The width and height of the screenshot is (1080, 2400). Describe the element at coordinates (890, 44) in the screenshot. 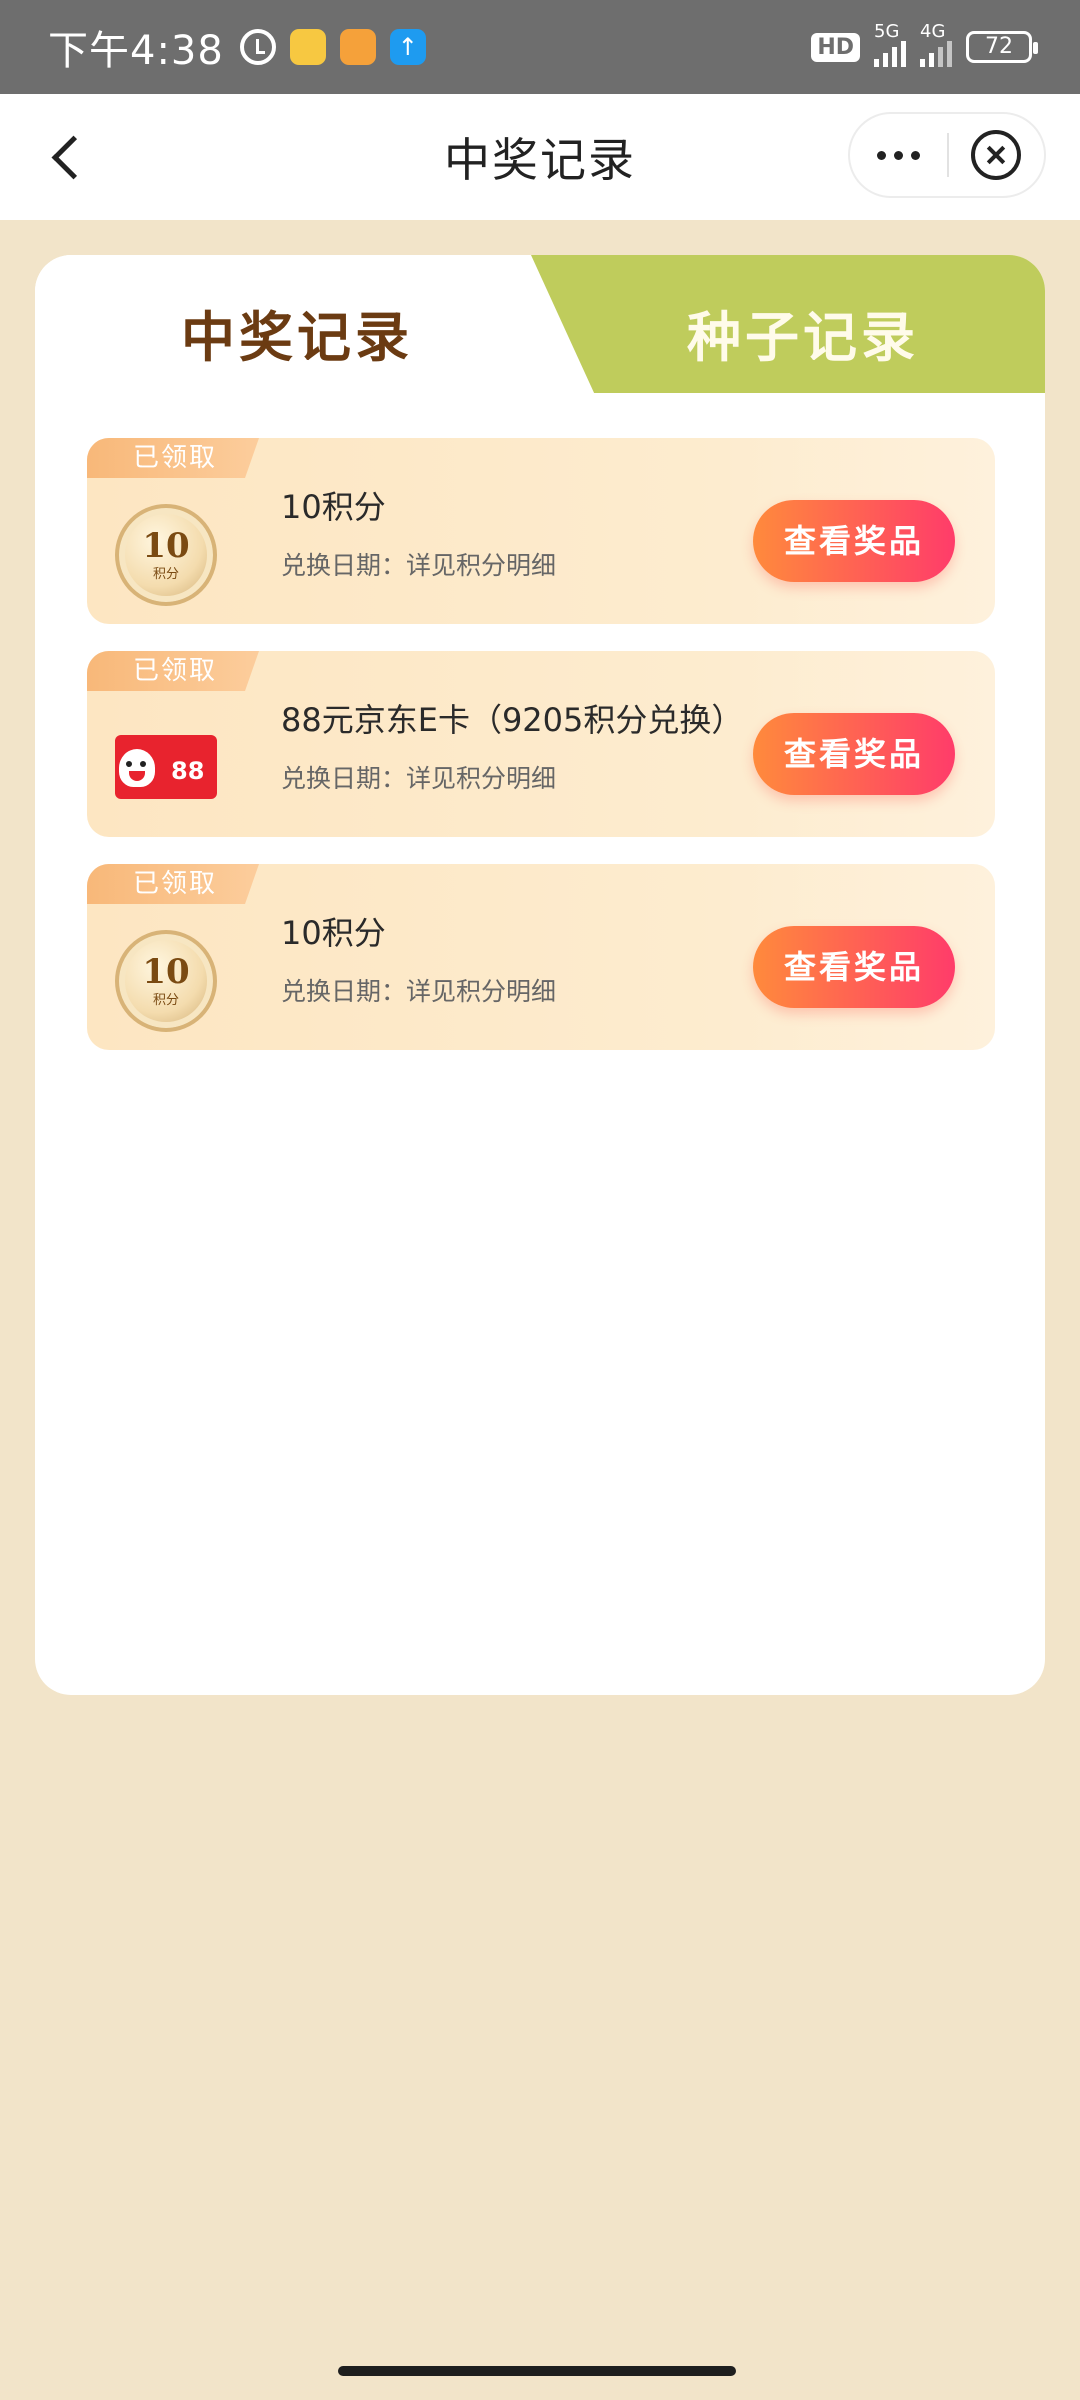

I see `signal-5g-icon: 5G` at that location.